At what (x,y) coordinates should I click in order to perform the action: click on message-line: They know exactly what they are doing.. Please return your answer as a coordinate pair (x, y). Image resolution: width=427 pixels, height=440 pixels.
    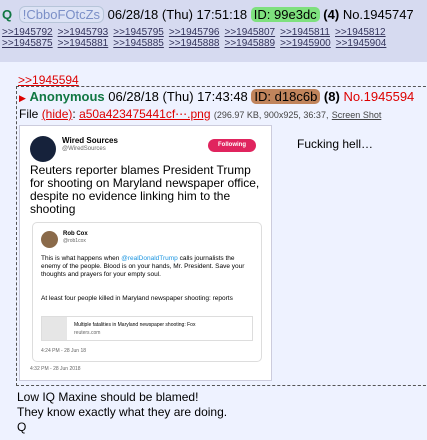
    Looking at the image, I should click on (122, 412).